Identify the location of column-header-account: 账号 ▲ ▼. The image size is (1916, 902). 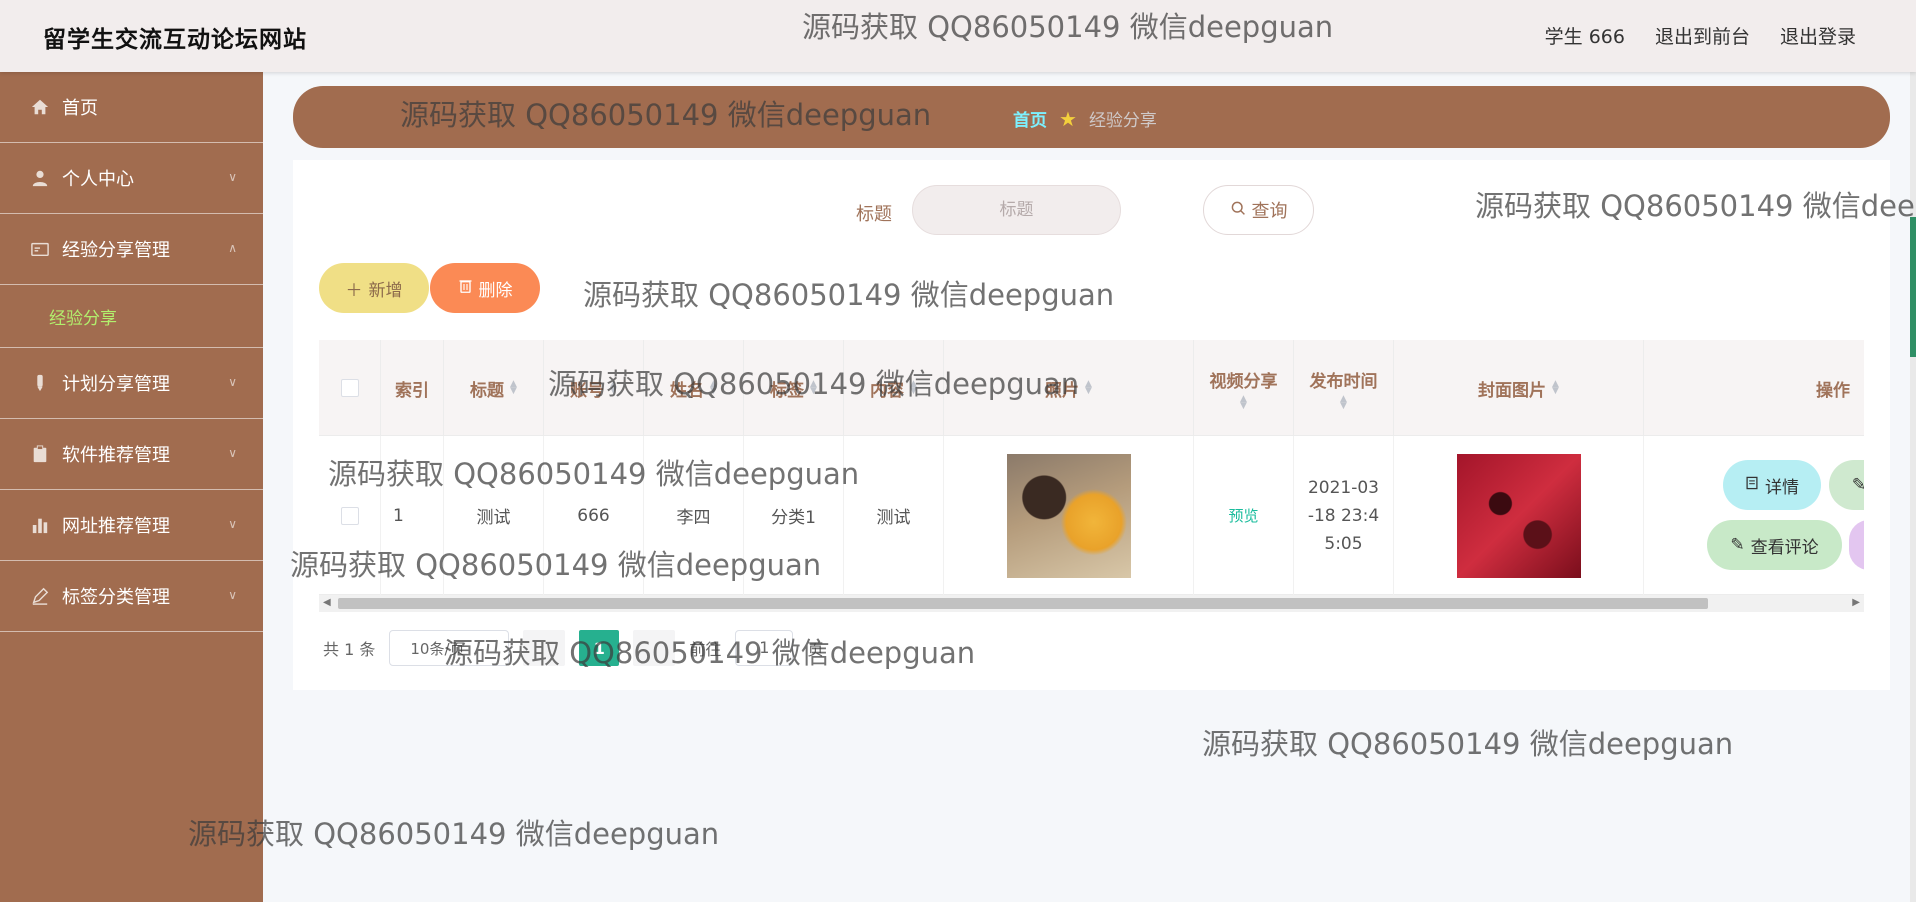
(594, 388).